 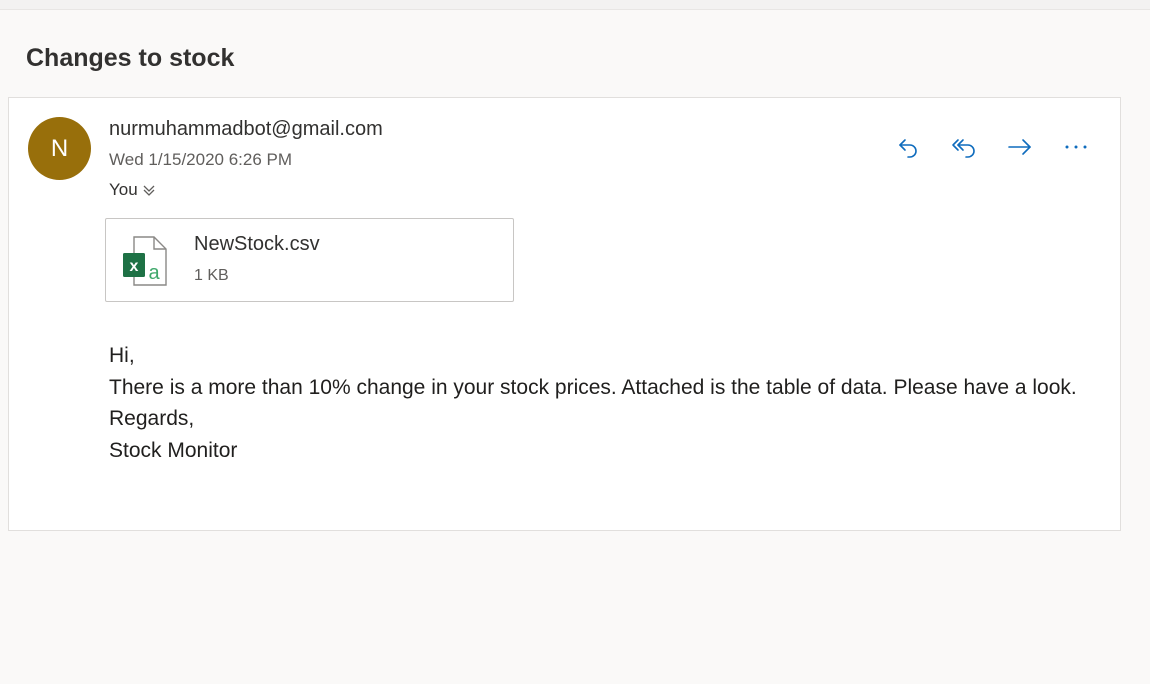 I want to click on svg-text: a, so click(x=154, y=273).